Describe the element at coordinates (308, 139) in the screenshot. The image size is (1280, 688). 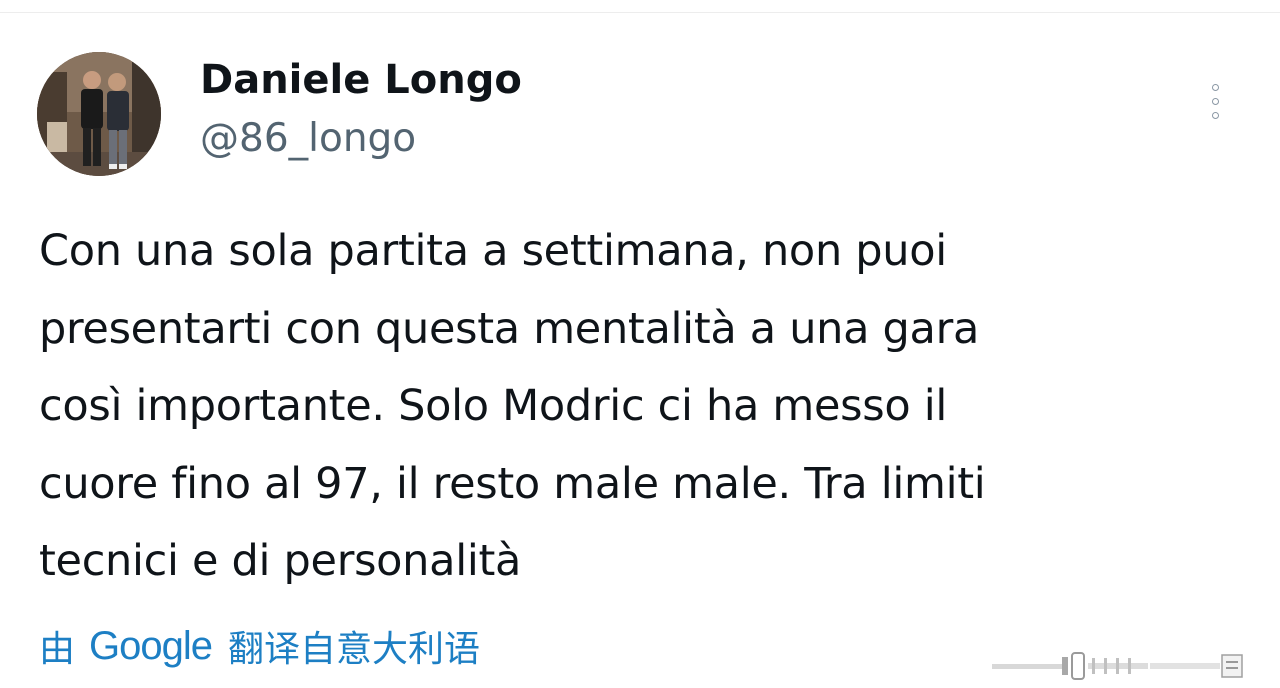
I see `user-handle: @86_longo` at that location.